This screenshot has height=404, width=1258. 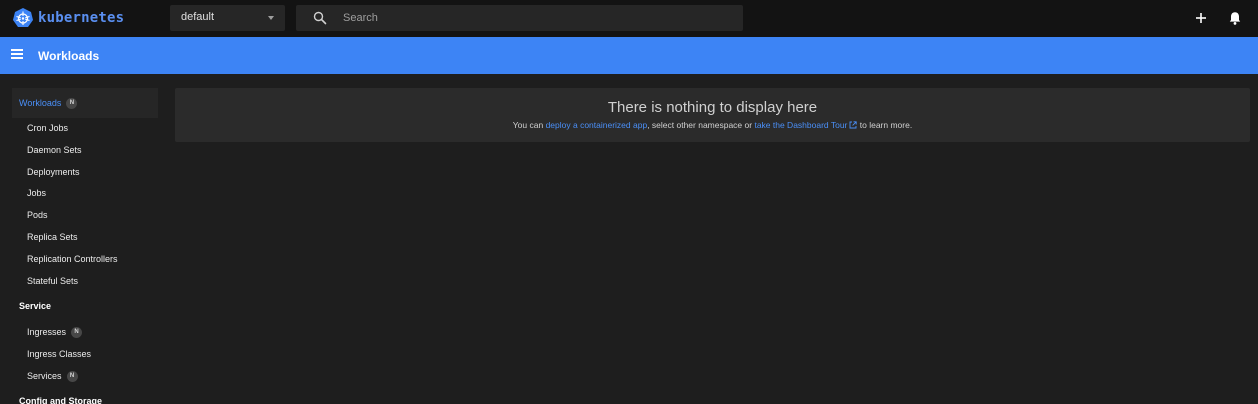 I want to click on kubernetes-helm-icon, so click(x=23, y=17).